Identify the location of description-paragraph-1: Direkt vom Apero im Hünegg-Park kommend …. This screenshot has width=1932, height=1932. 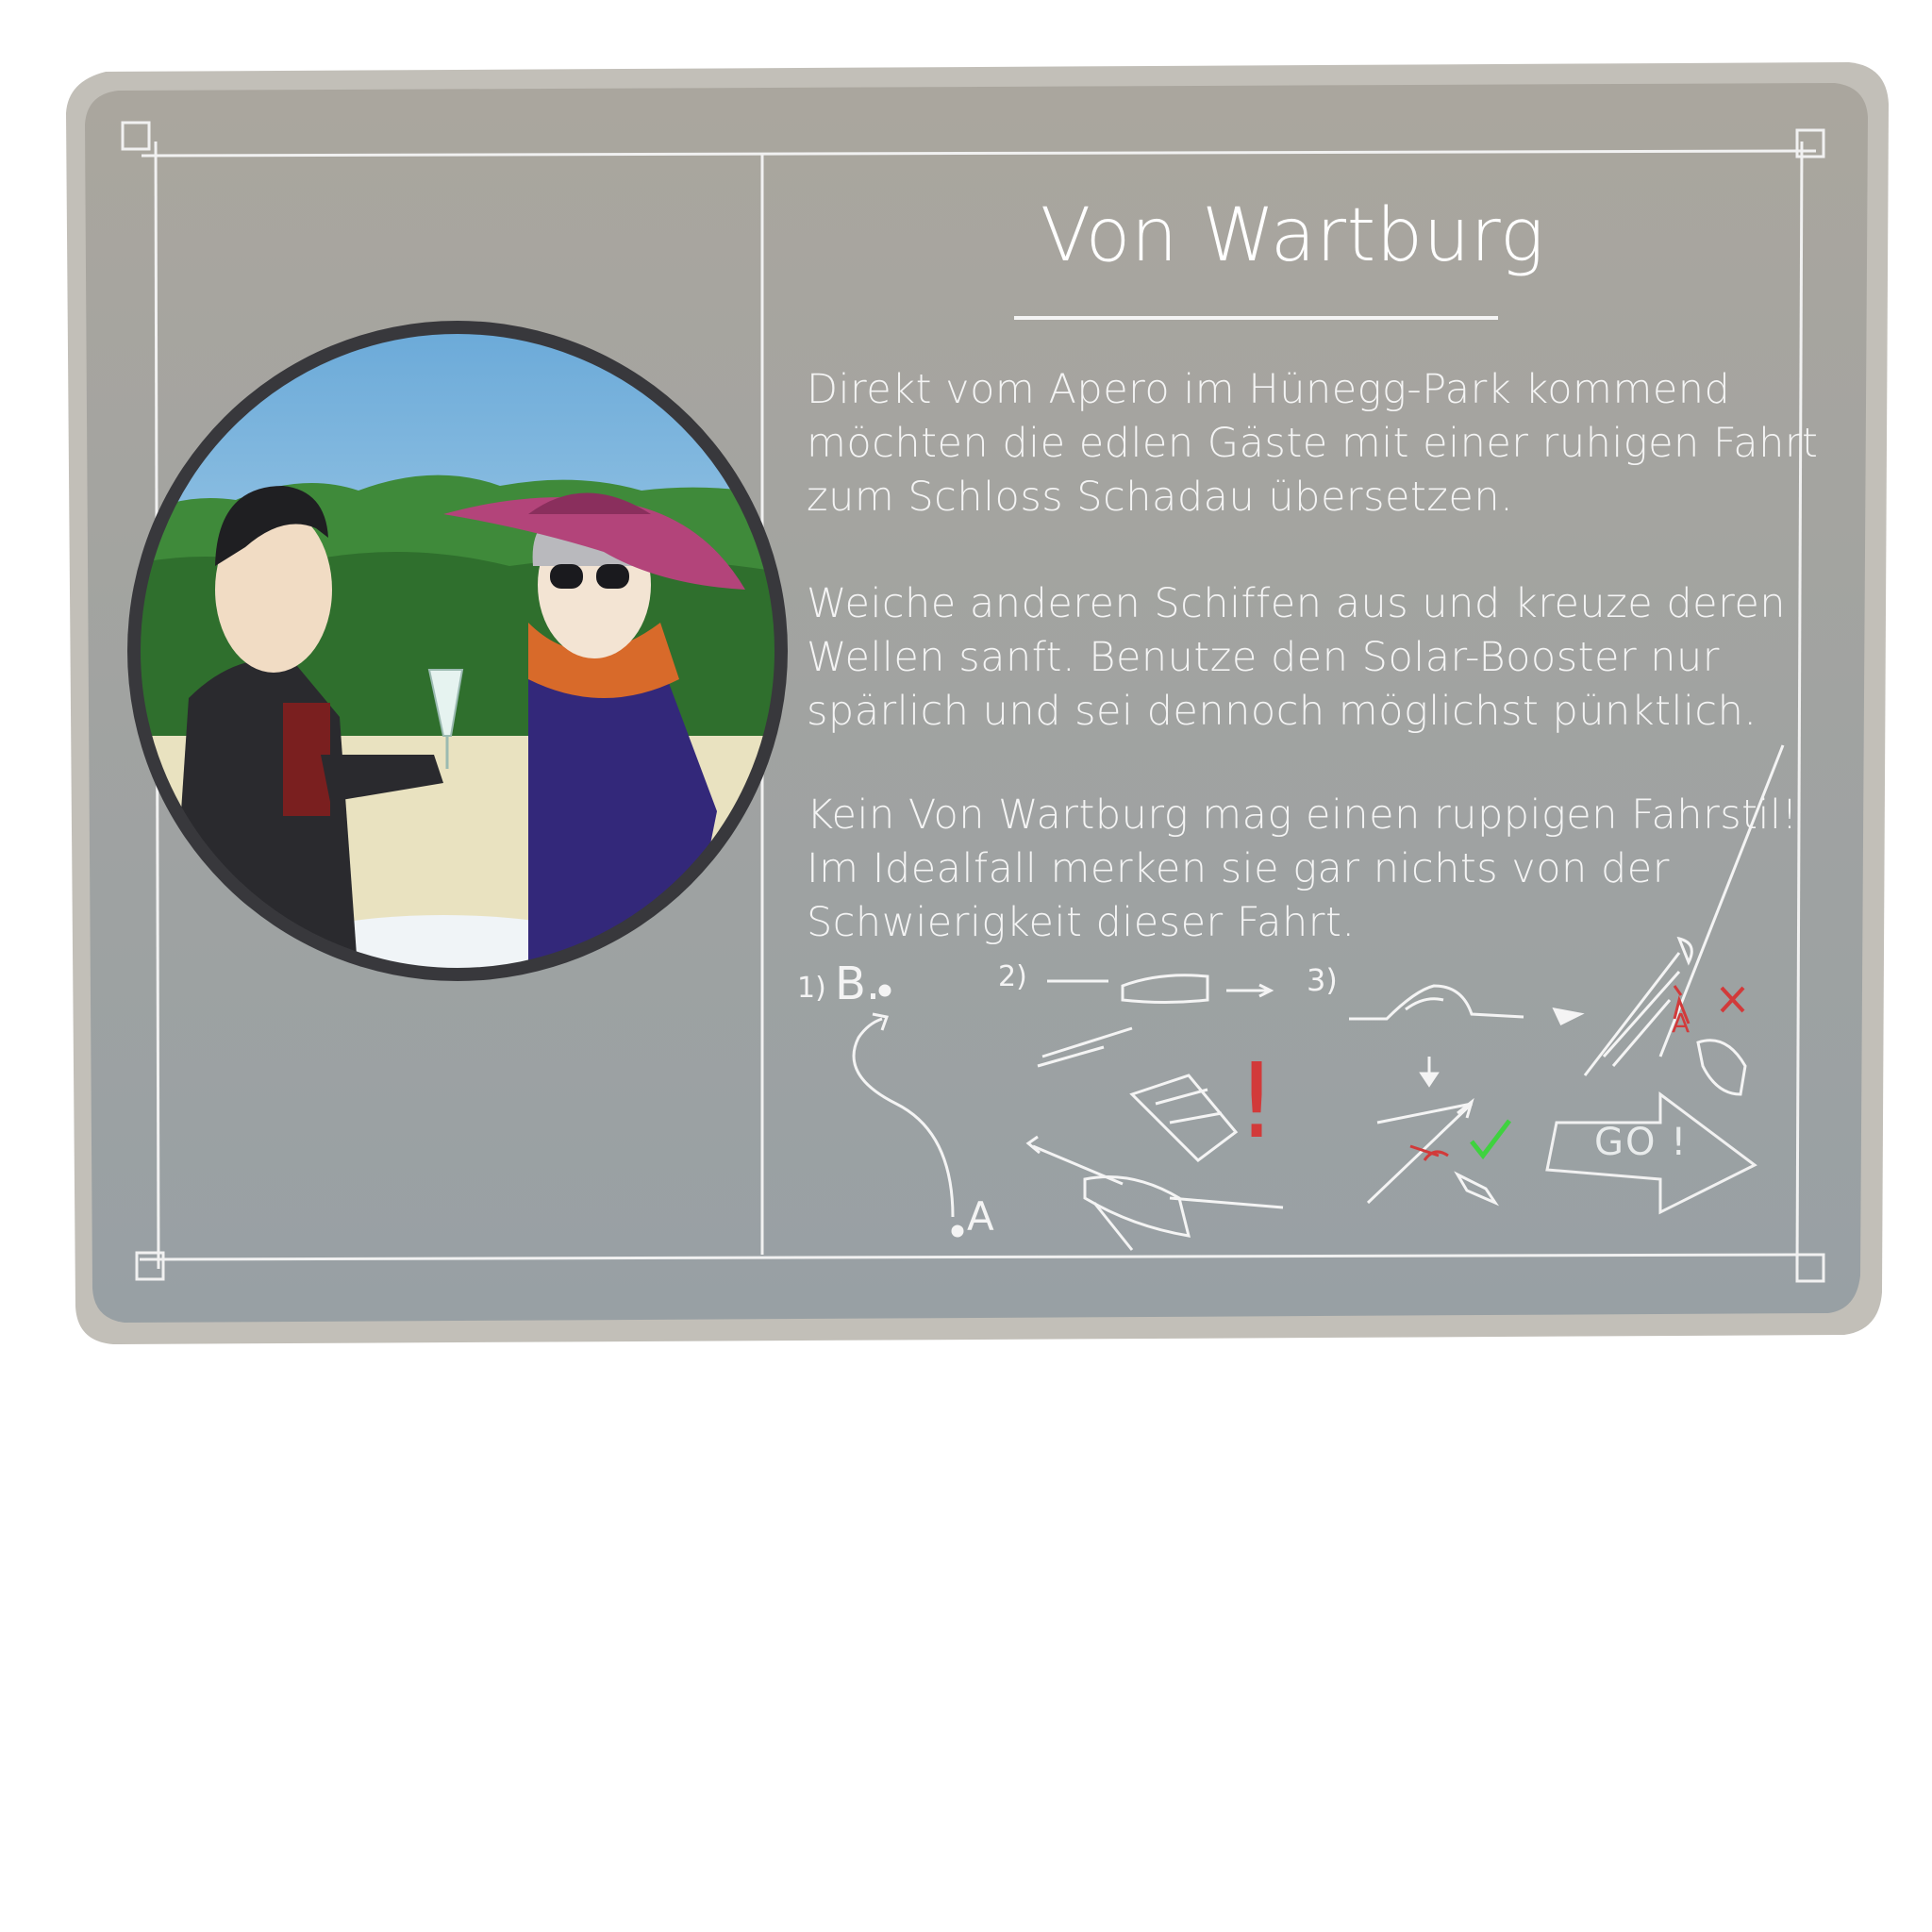
(1313, 443).